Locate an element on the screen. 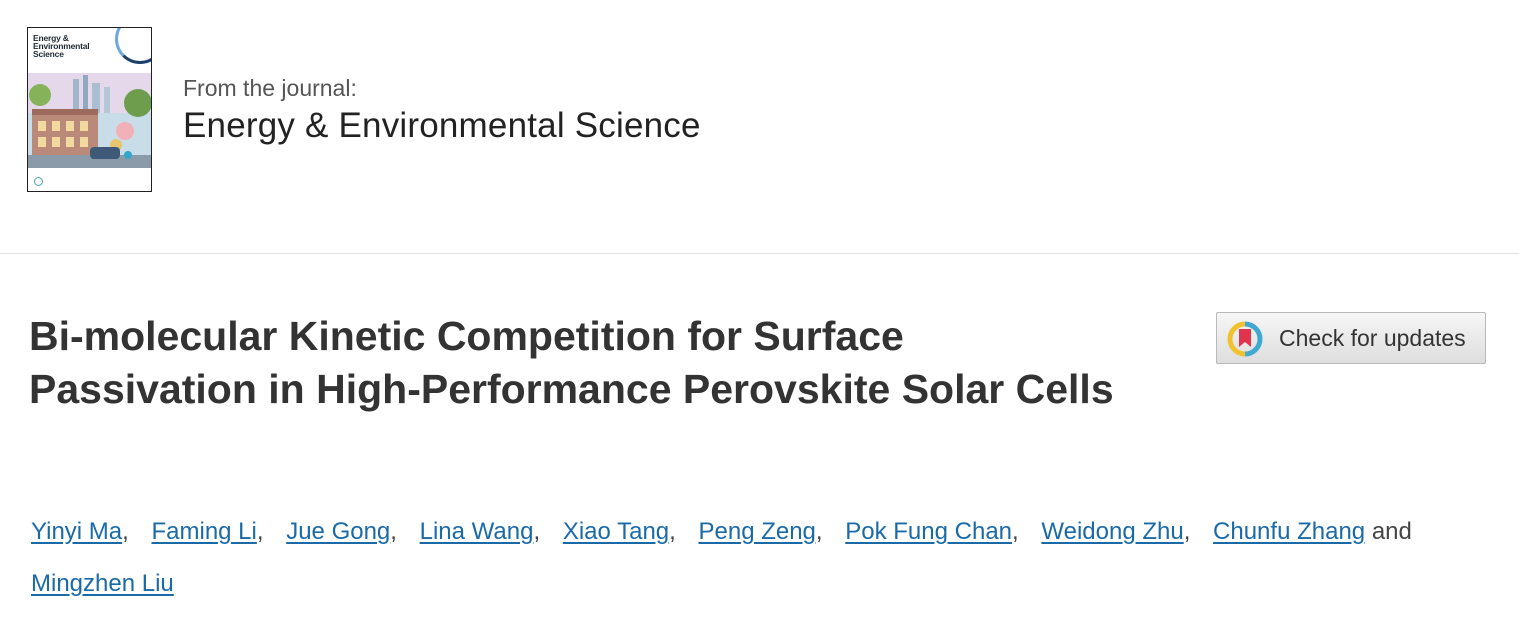  author-link: Mingzhen Liu is located at coordinates (102, 583).